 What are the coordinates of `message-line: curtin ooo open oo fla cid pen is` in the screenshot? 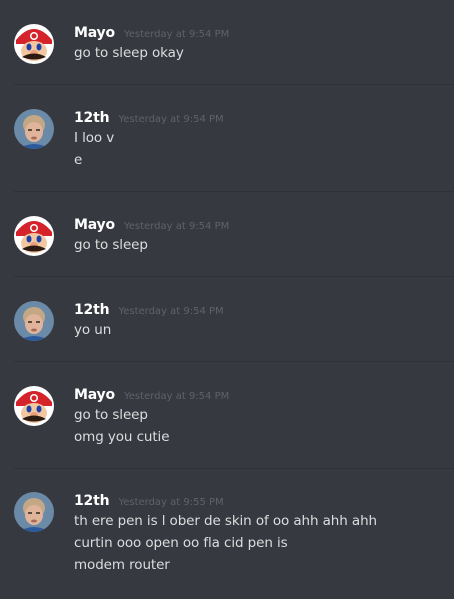 It's located at (181, 543).